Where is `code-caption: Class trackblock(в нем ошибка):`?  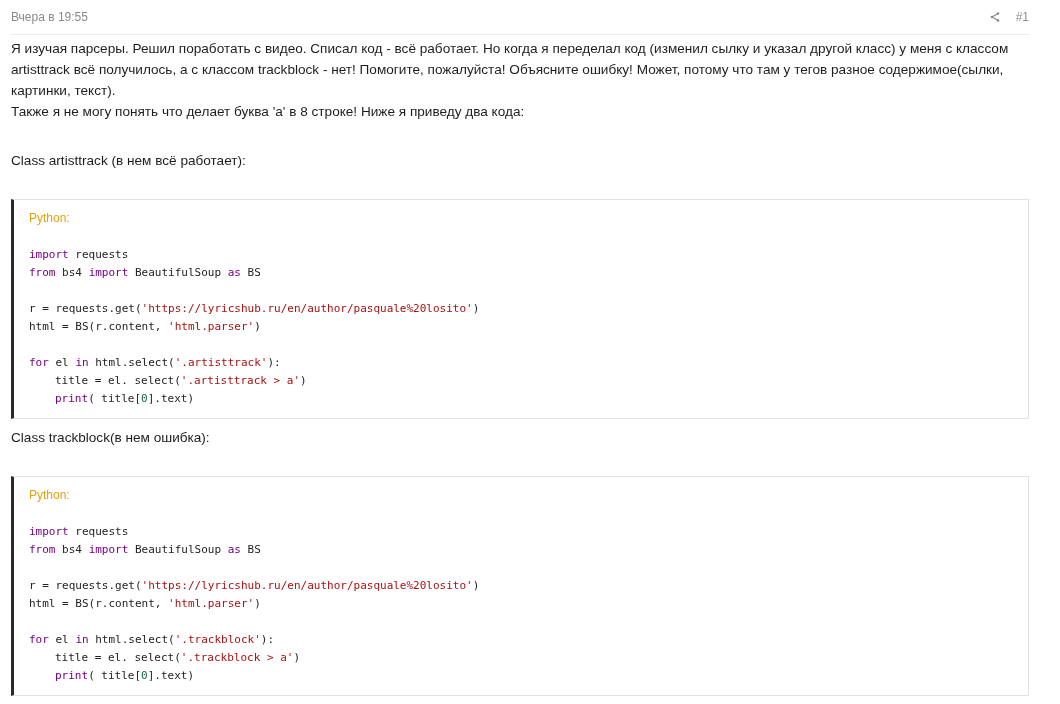
code-caption: Class trackblock(в нем ошибка): is located at coordinates (111, 438).